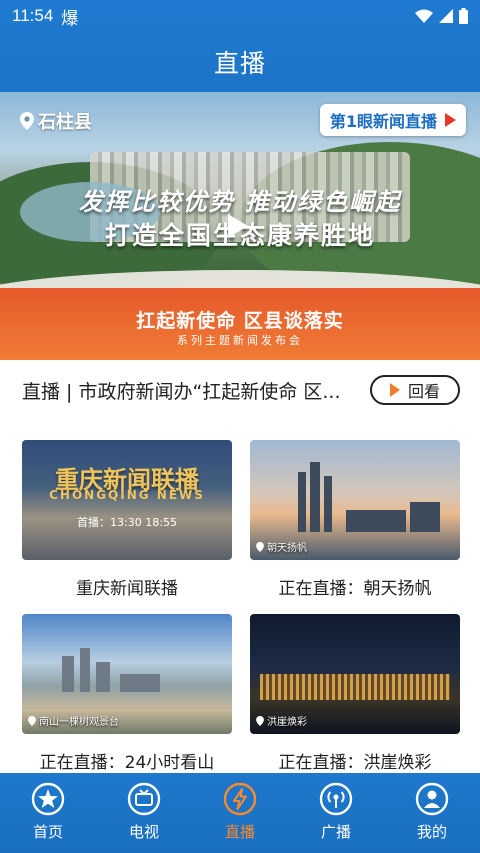 The image size is (480, 853). Describe the element at coordinates (287, 548) in the screenshot. I see `thumb-location-label: 朝天扬帆` at that location.